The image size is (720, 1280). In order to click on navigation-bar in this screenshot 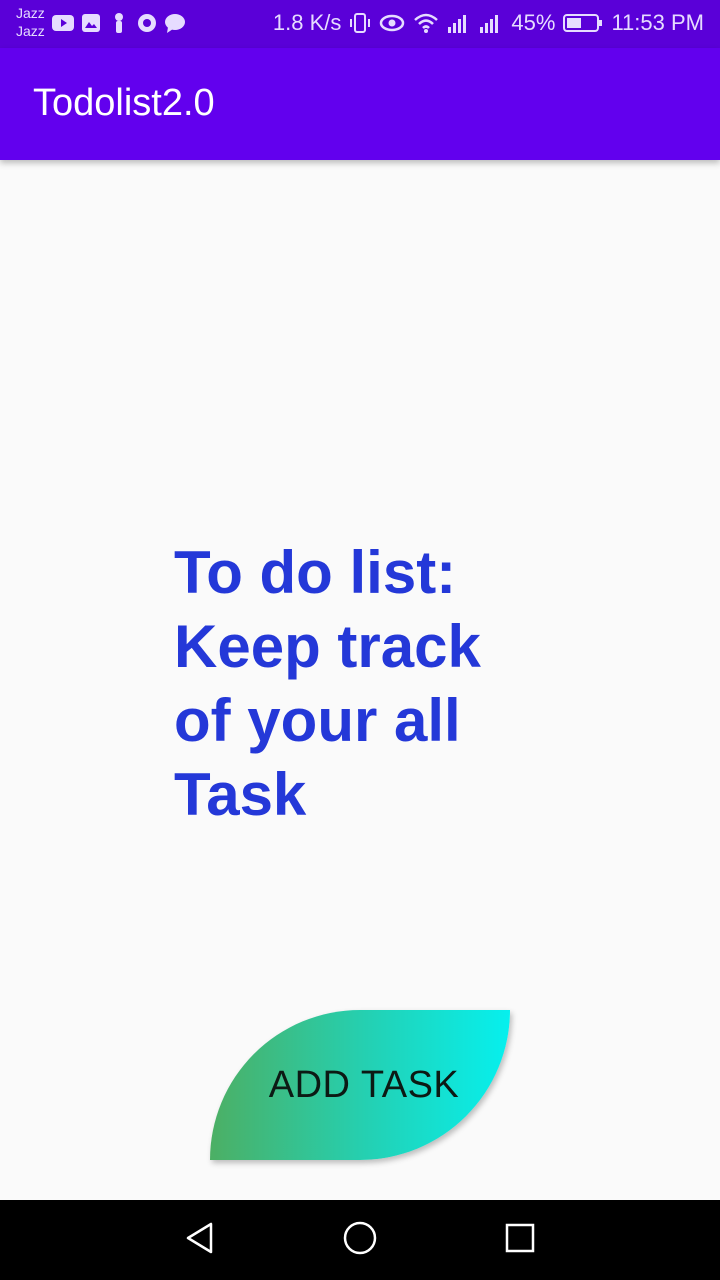, I will do `click(360, 1240)`.